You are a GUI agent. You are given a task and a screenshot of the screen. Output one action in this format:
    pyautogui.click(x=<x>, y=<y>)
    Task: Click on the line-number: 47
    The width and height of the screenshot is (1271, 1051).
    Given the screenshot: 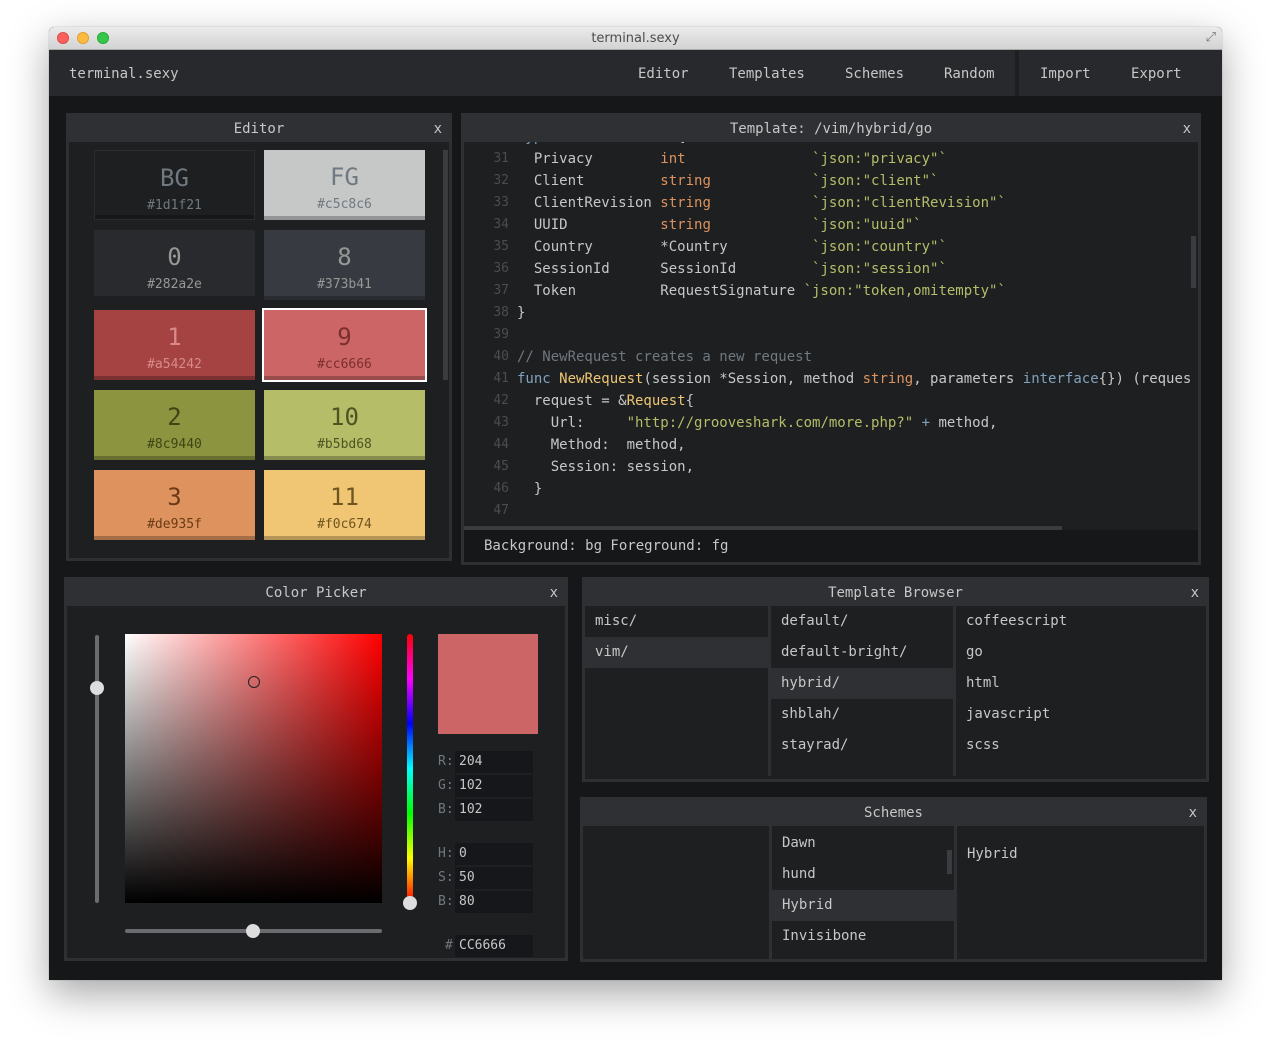 What is the action you would take?
    pyautogui.click(x=501, y=510)
    